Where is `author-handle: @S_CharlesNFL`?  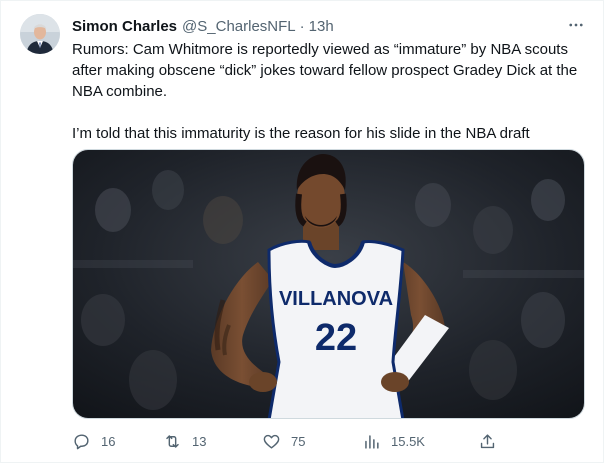
author-handle: @S_CharlesNFL is located at coordinates (239, 26).